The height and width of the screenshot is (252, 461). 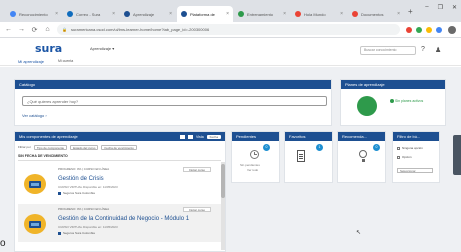 What do you see at coordinates (426, 7) in the screenshot?
I see `minimize-icon: –` at bounding box center [426, 7].